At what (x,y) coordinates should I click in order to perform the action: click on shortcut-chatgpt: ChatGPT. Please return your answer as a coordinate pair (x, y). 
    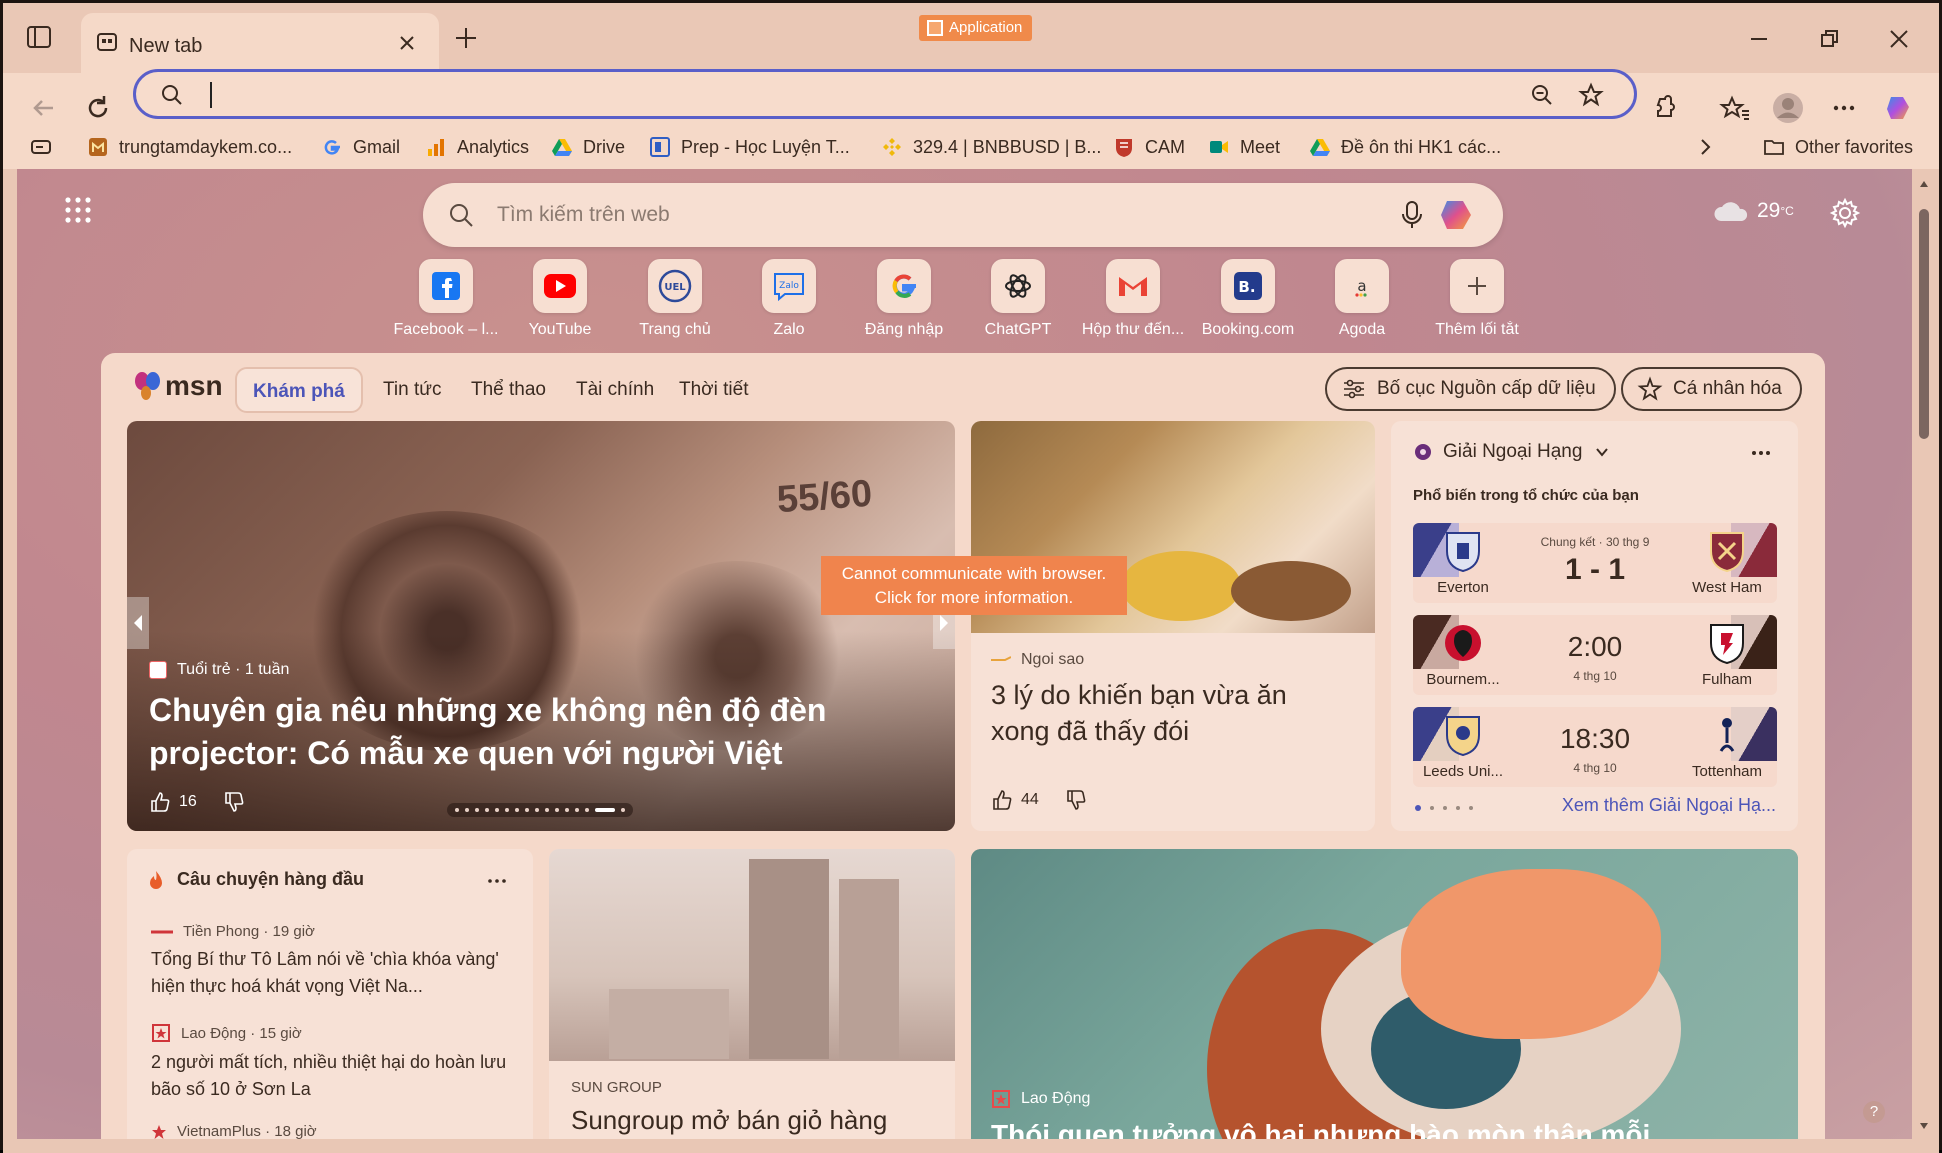
    Looking at the image, I should click on (1018, 299).